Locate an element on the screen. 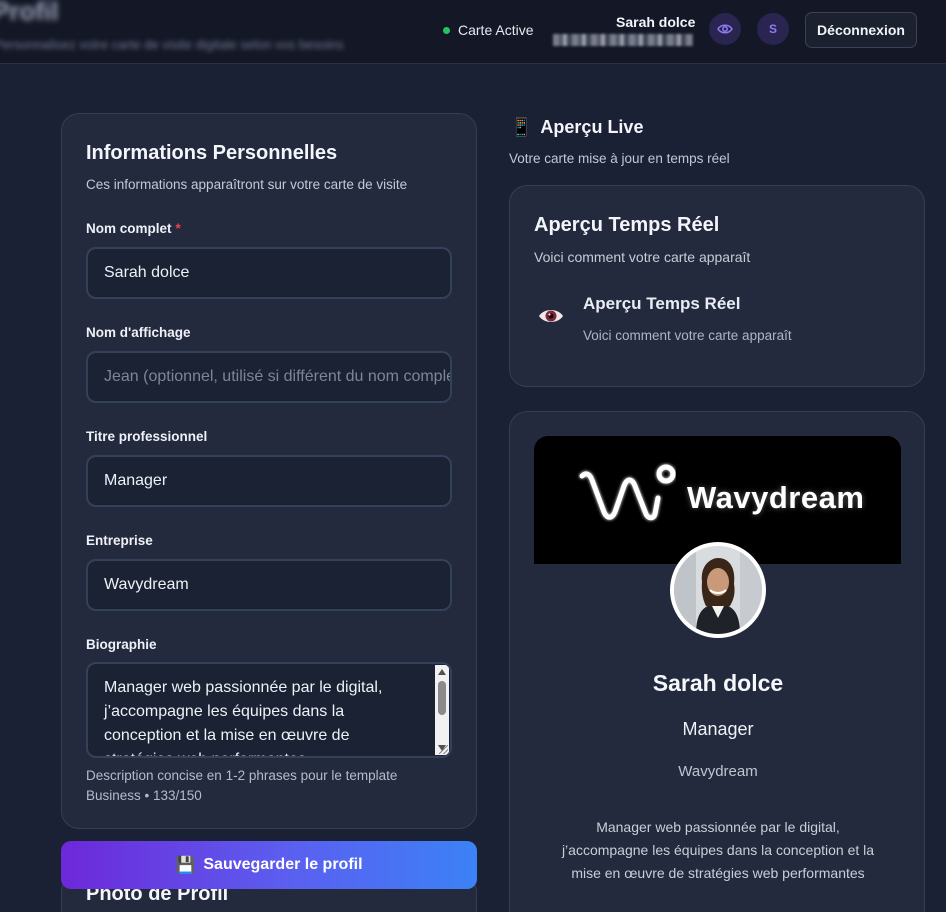  profile-avatar is located at coordinates (718, 590).